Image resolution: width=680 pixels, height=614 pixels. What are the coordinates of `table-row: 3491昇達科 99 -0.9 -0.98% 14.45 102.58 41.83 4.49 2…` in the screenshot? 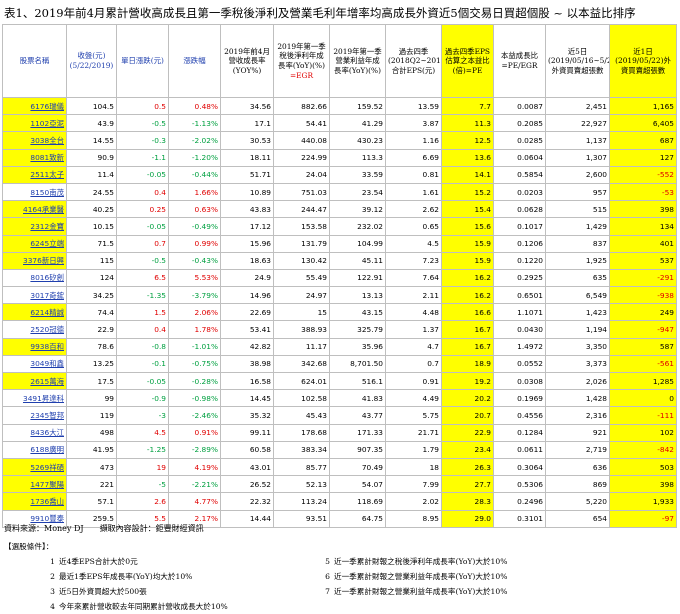 It's located at (339, 398).